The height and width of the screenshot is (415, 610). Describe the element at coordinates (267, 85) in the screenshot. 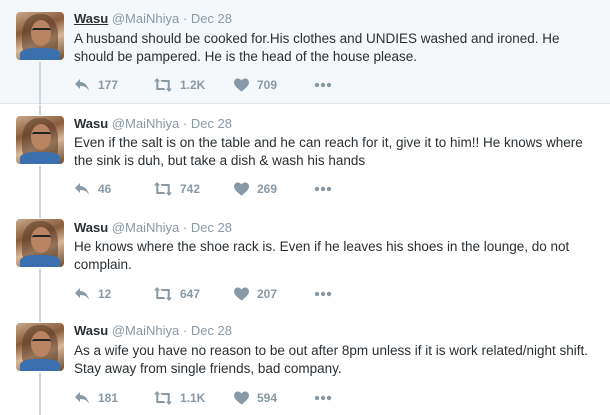

I see `like-count: 709` at that location.